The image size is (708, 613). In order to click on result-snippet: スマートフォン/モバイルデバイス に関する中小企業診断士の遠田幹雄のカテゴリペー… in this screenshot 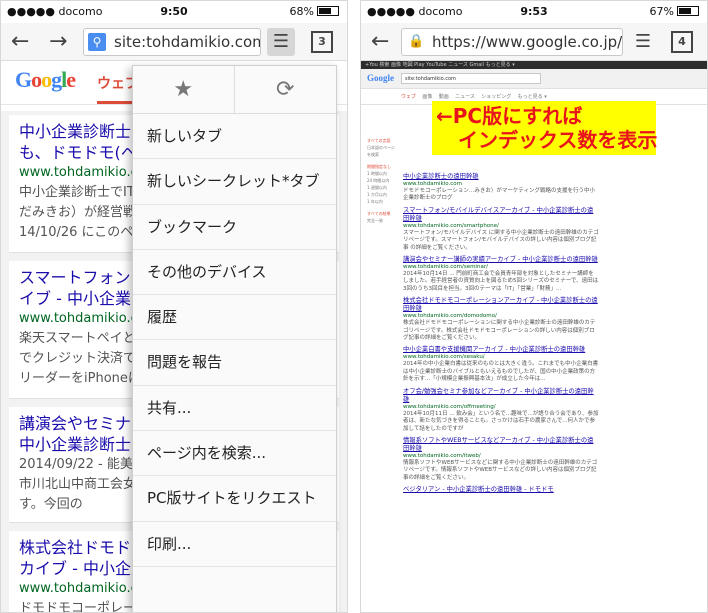, I will do `click(501, 240)`.